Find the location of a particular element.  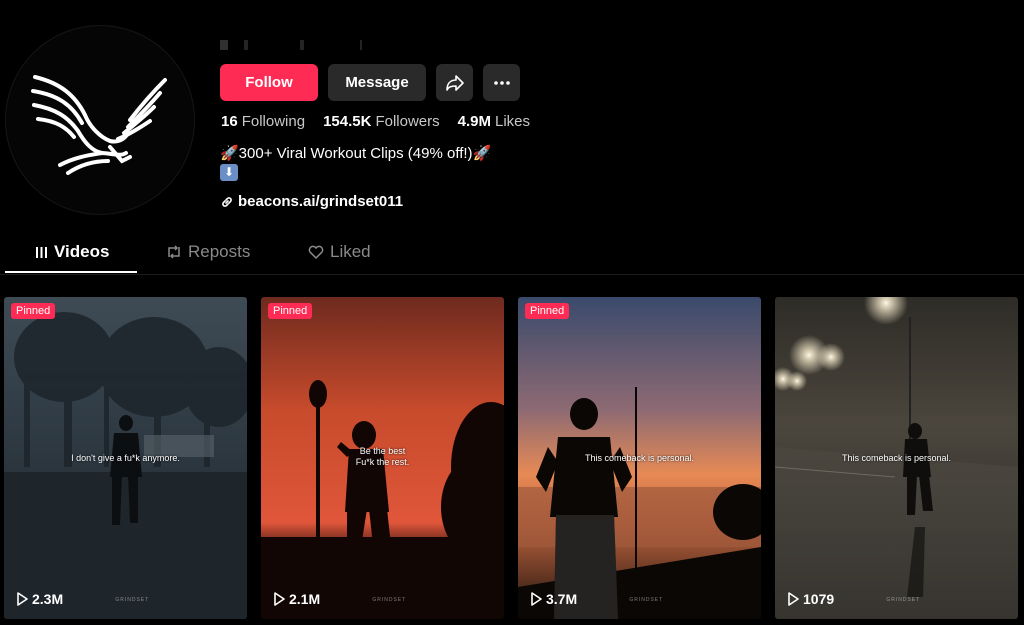

down-arrow-emoji: ⬇ is located at coordinates (229, 172).